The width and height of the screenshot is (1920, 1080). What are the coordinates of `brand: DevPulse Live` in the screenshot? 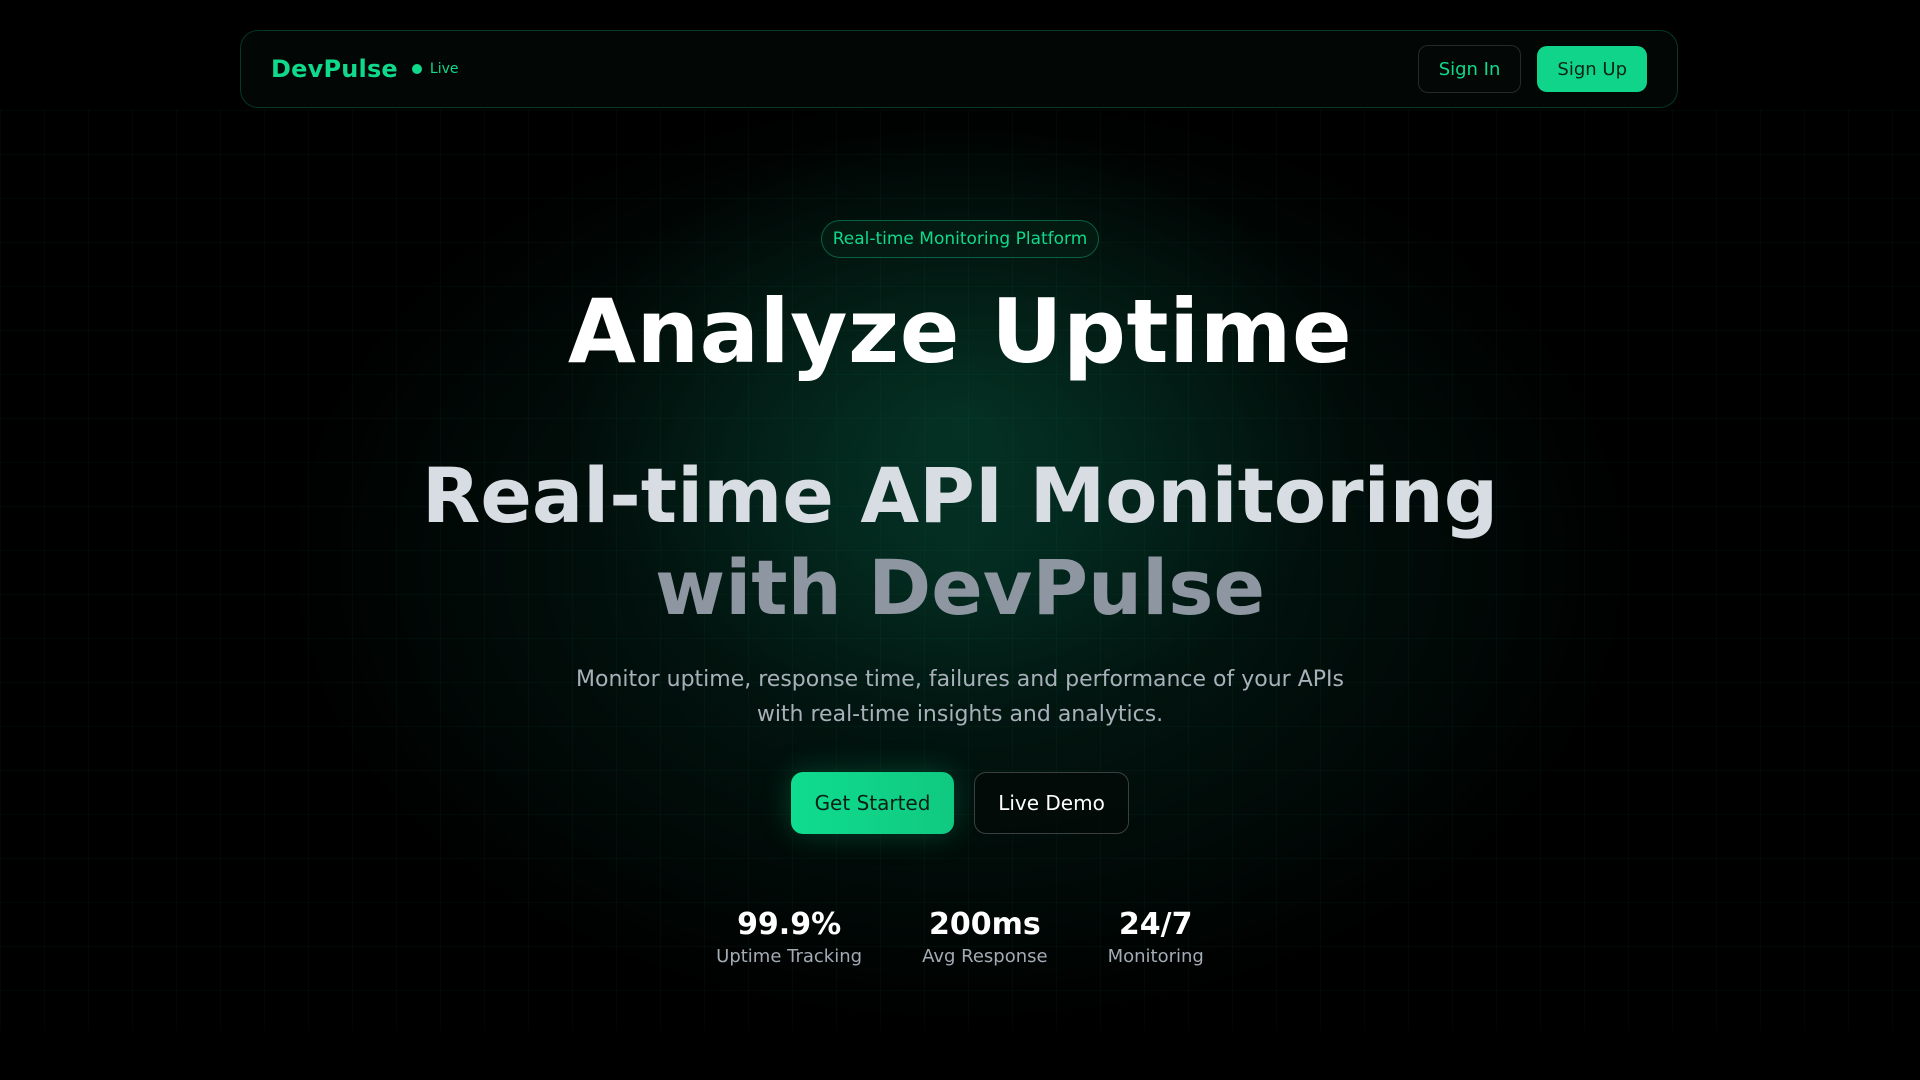 It's located at (365, 69).